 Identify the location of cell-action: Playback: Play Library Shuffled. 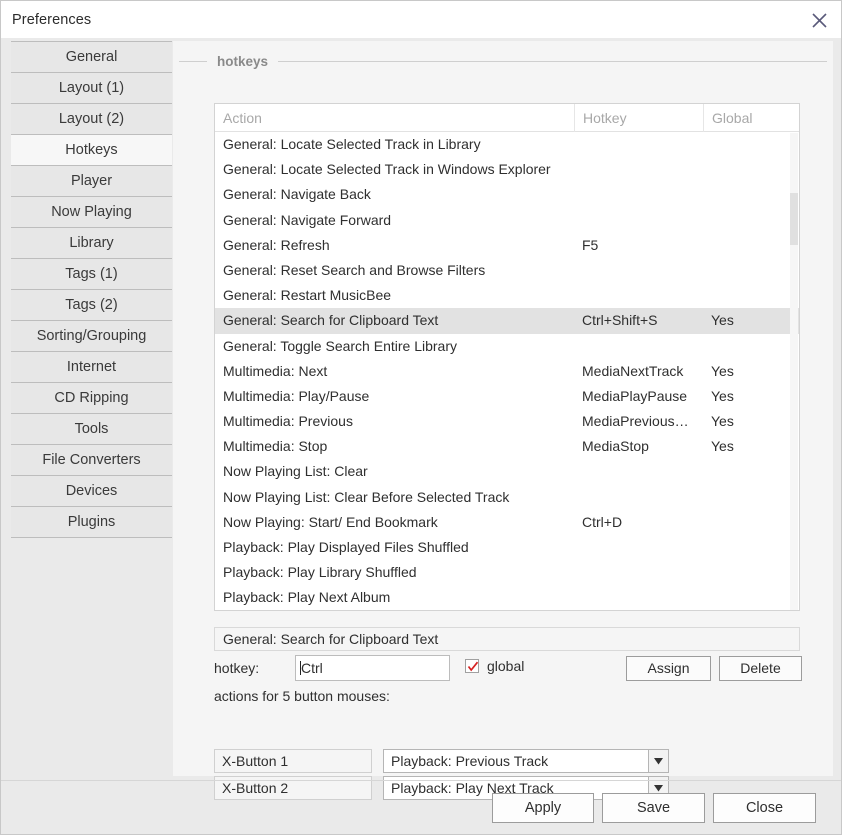
(320, 572).